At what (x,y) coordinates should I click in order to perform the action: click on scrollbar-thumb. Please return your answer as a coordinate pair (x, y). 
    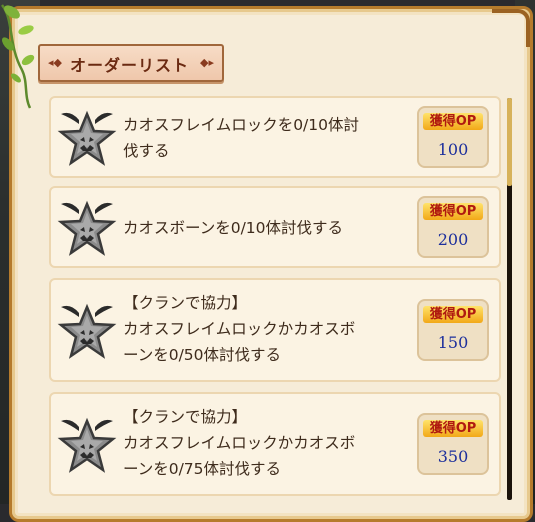
    Looking at the image, I should click on (509, 142).